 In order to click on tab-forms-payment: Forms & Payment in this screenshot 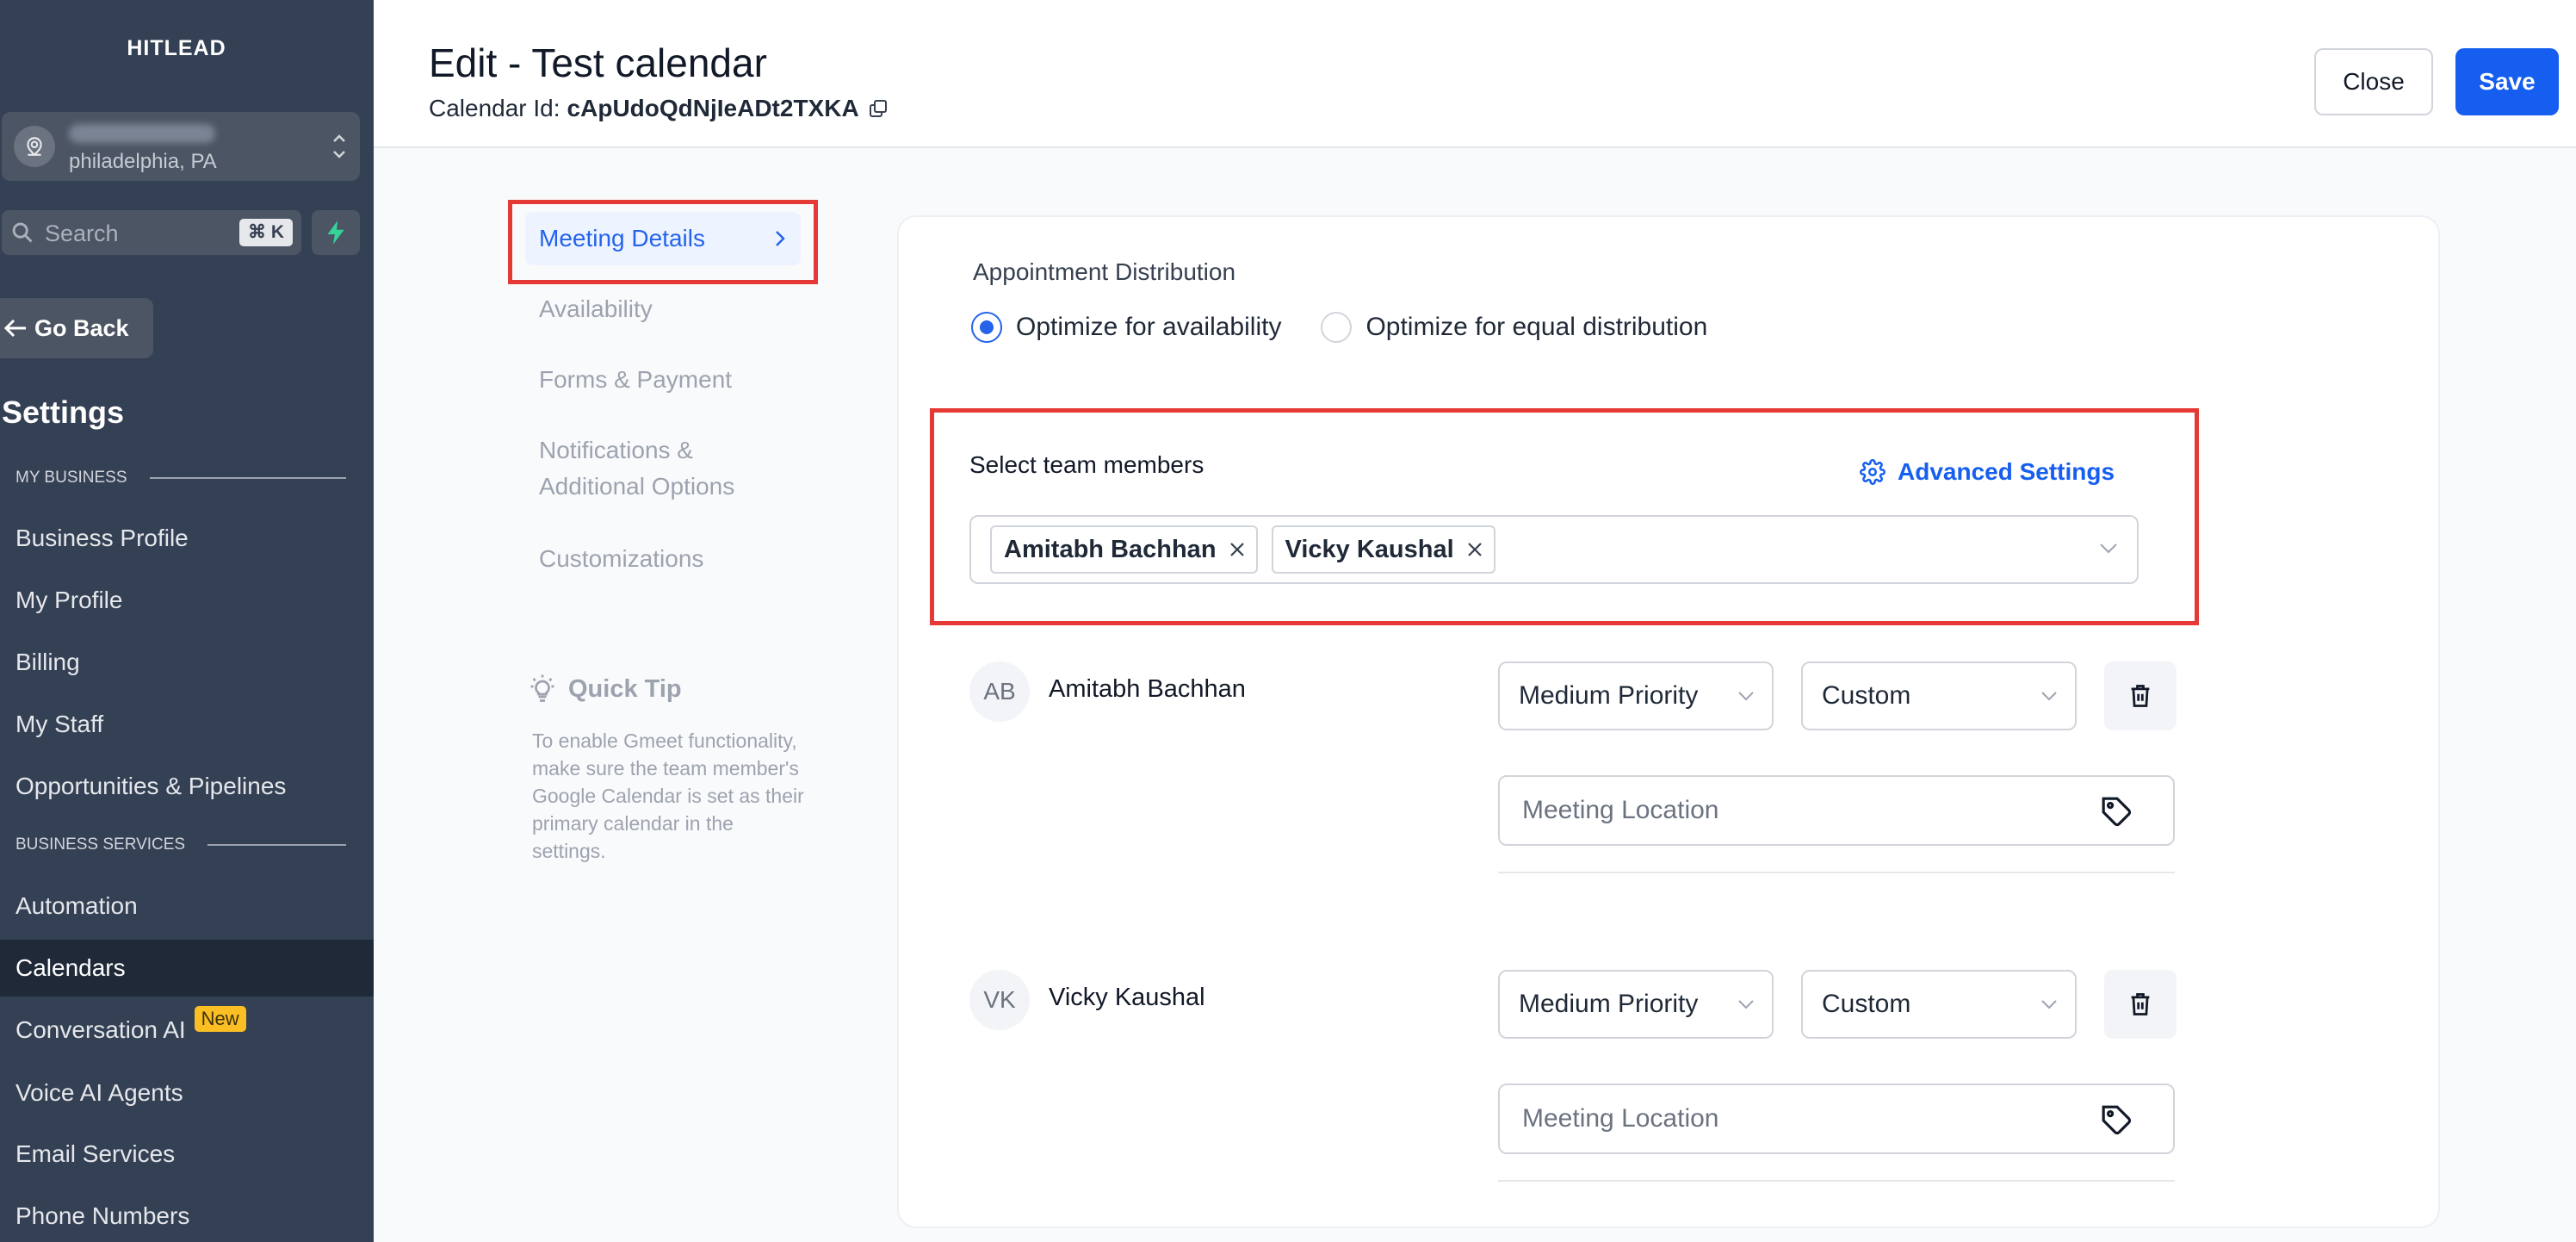, I will do `click(663, 380)`.